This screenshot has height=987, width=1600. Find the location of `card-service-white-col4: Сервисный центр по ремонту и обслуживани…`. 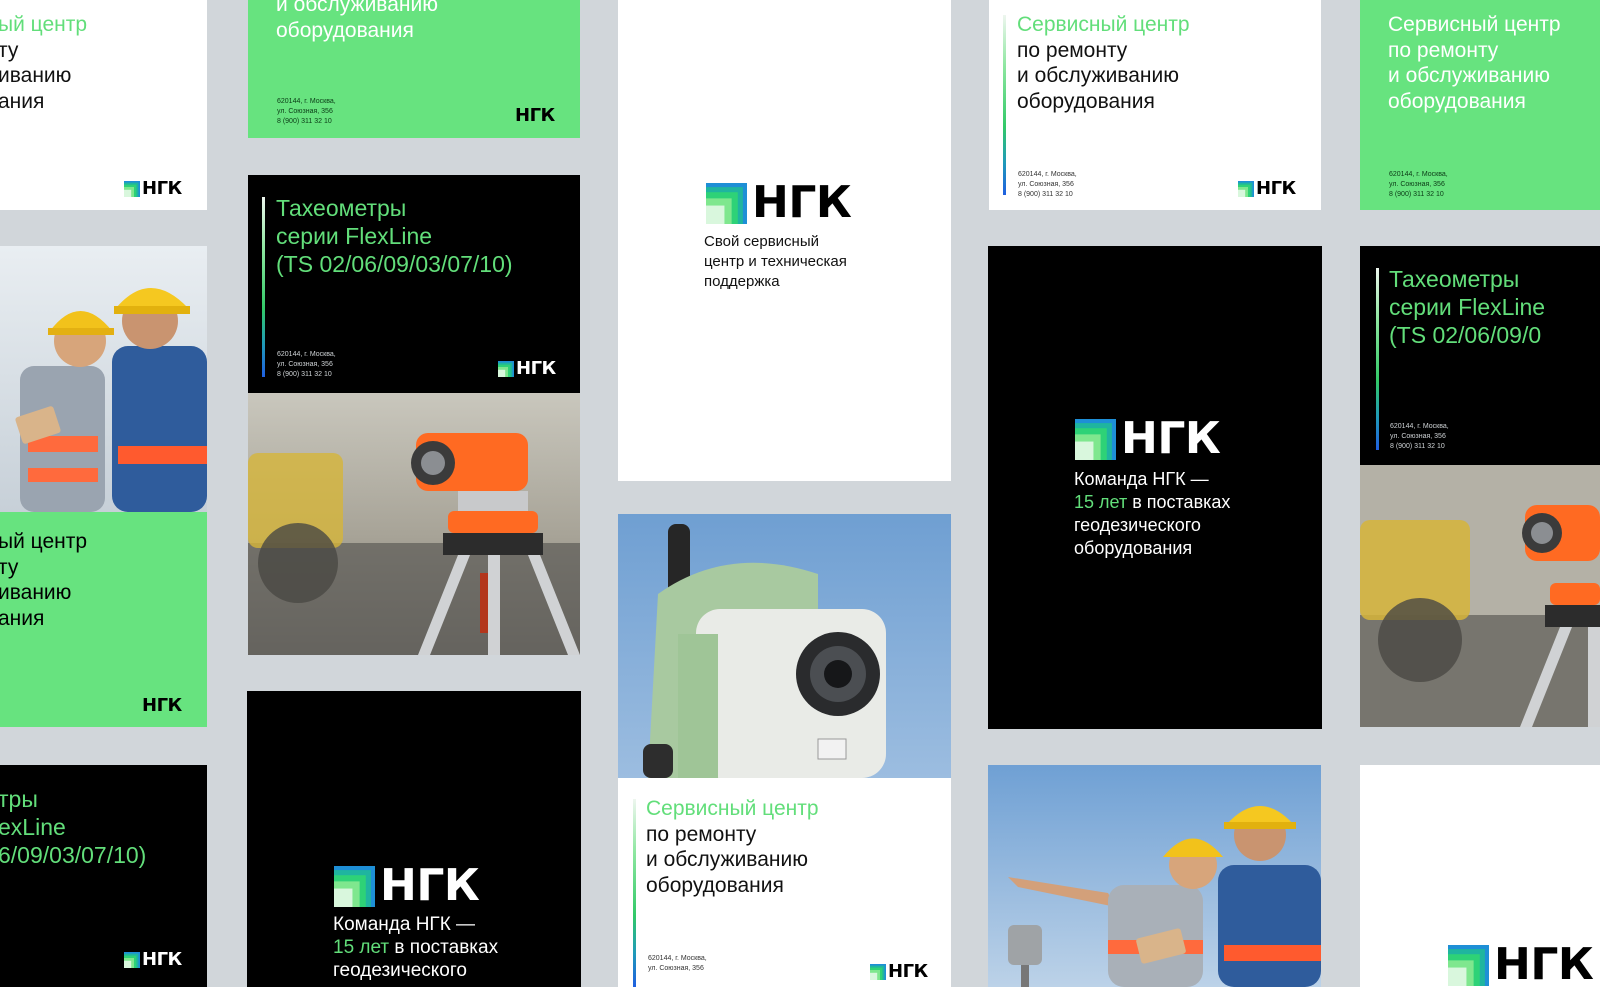

card-service-white-col4: Сервисный центр по ремонту и обслуживани… is located at coordinates (1155, 105).